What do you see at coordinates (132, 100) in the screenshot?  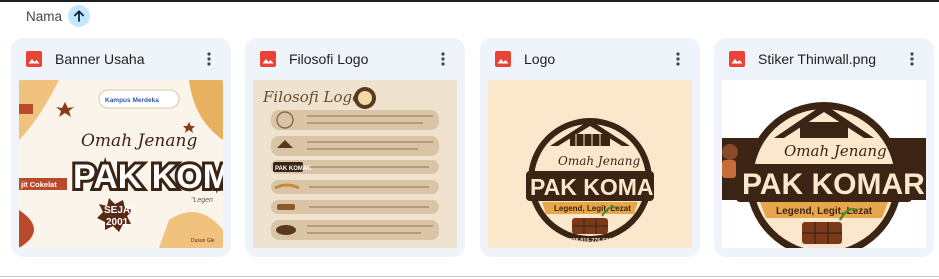 I see `banner-badge: Kampus Merdeka` at bounding box center [132, 100].